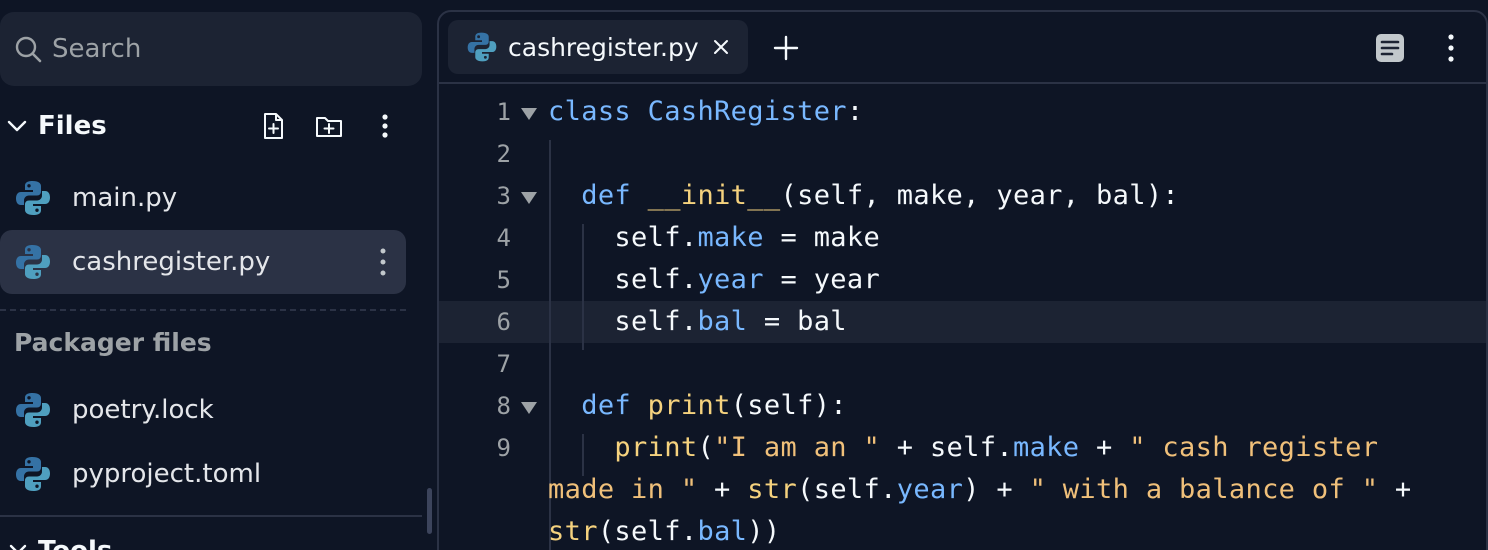 This screenshot has width=1488, height=550. I want to click on packager-files-heading: Packager files, so click(113, 342).